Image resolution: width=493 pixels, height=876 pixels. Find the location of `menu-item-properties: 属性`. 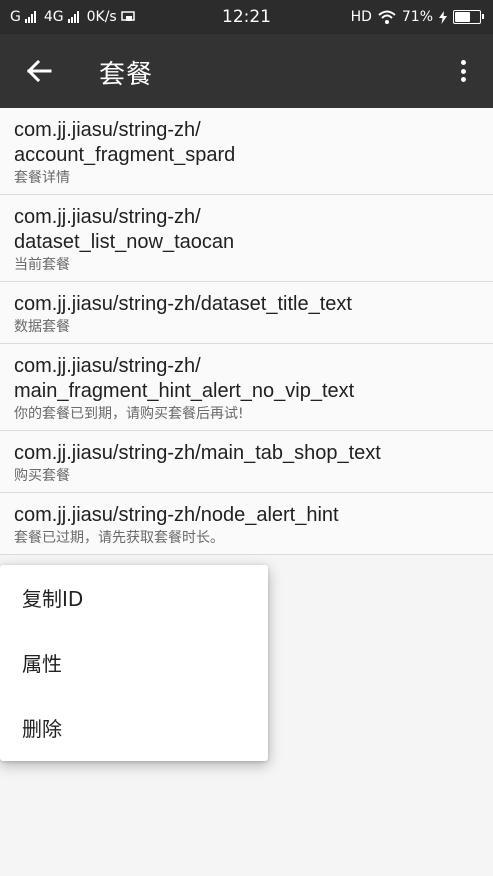

menu-item-properties: 属性 is located at coordinates (134, 662).